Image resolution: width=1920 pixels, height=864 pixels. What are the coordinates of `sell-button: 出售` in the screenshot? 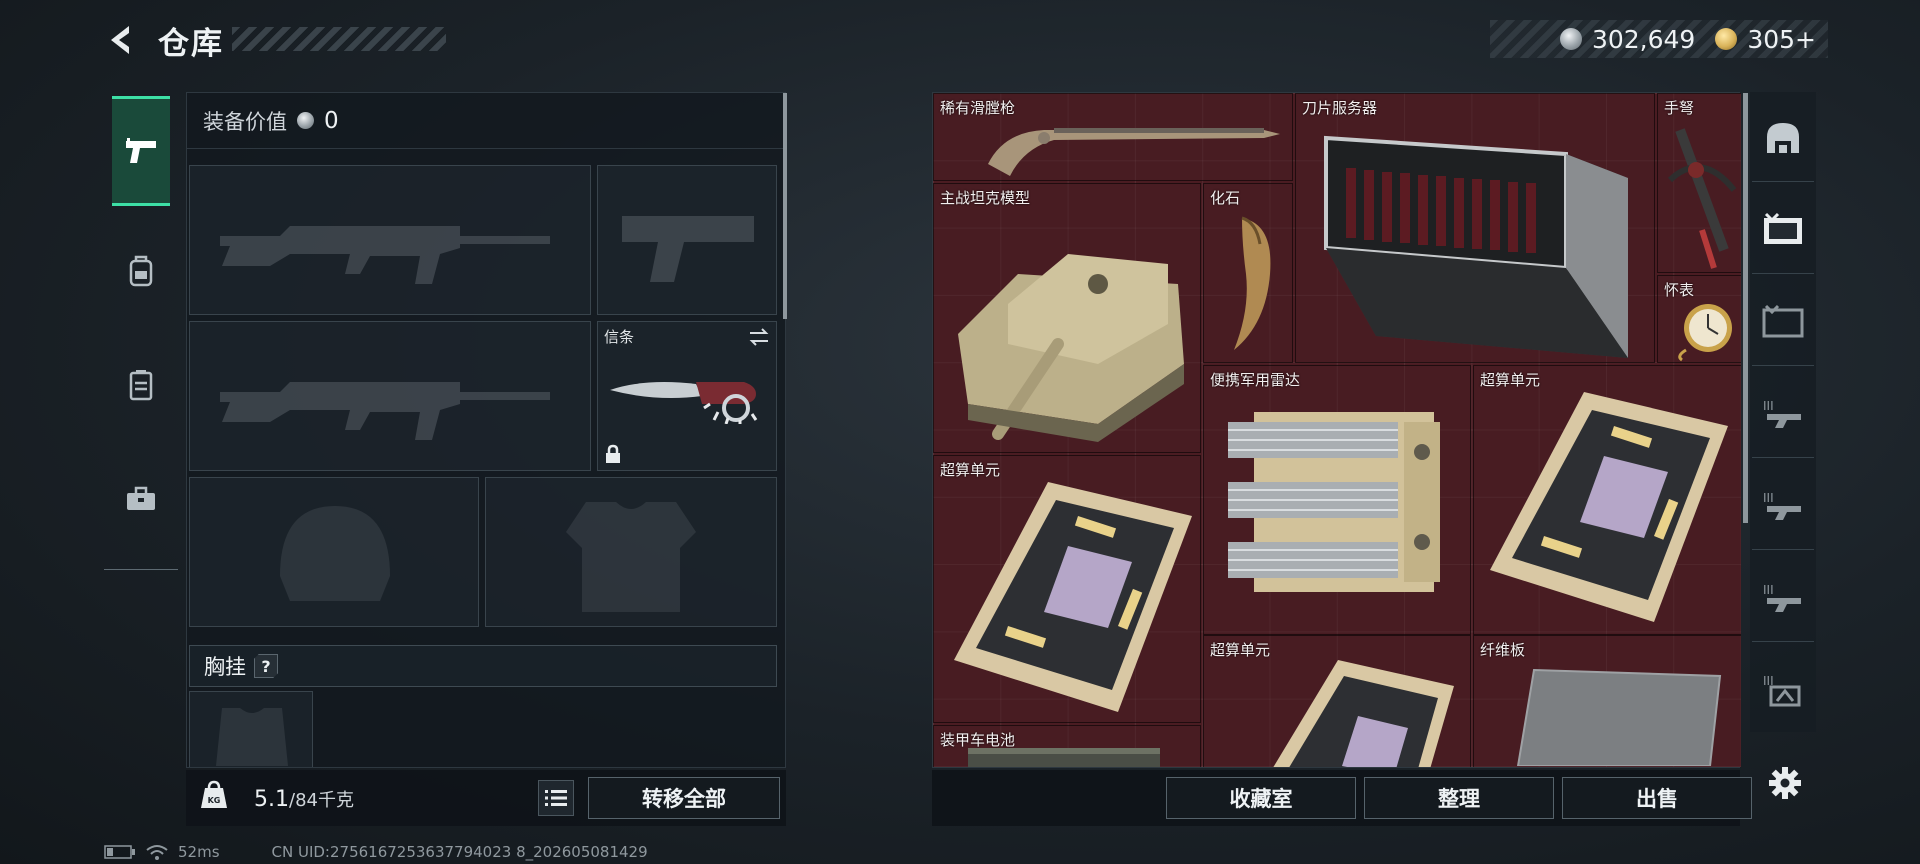 It's located at (1657, 798).